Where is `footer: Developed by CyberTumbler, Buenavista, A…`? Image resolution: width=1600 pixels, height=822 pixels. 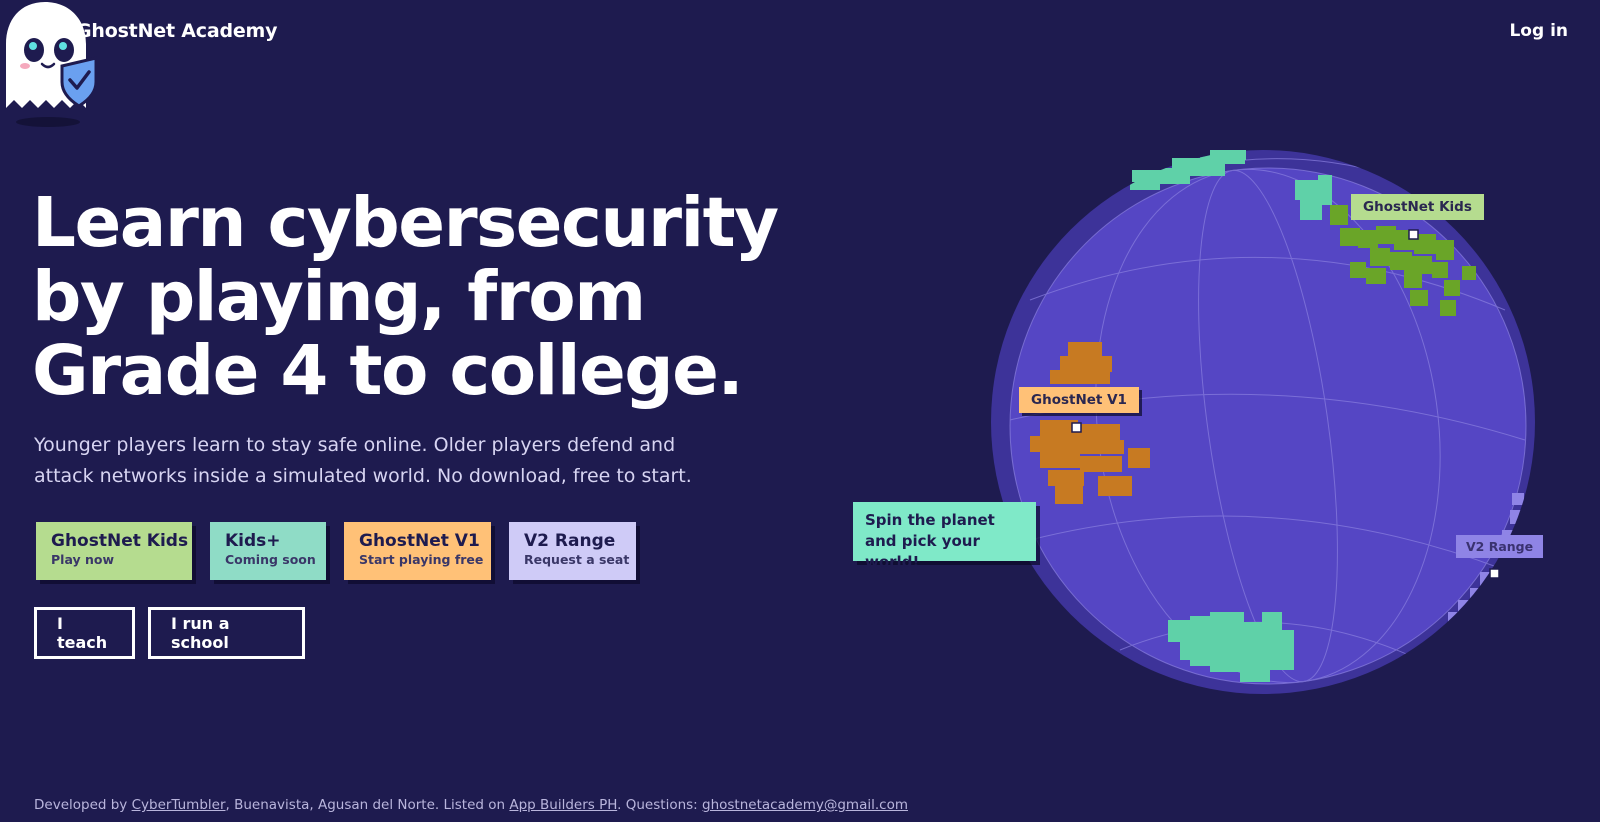
footer: Developed by CyberTumbler, Buenavista, A… is located at coordinates (471, 805).